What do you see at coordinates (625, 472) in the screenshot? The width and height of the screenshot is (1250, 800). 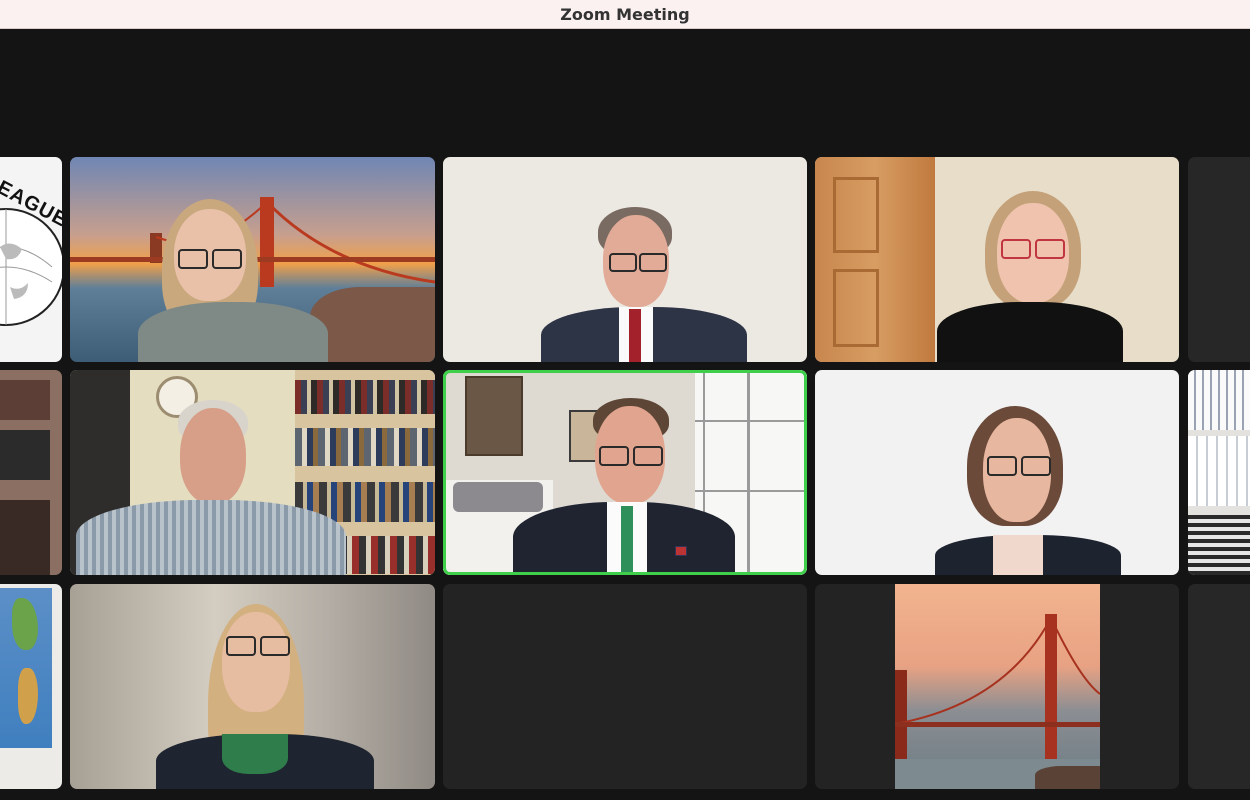 I see `video-tile-active-speaker` at bounding box center [625, 472].